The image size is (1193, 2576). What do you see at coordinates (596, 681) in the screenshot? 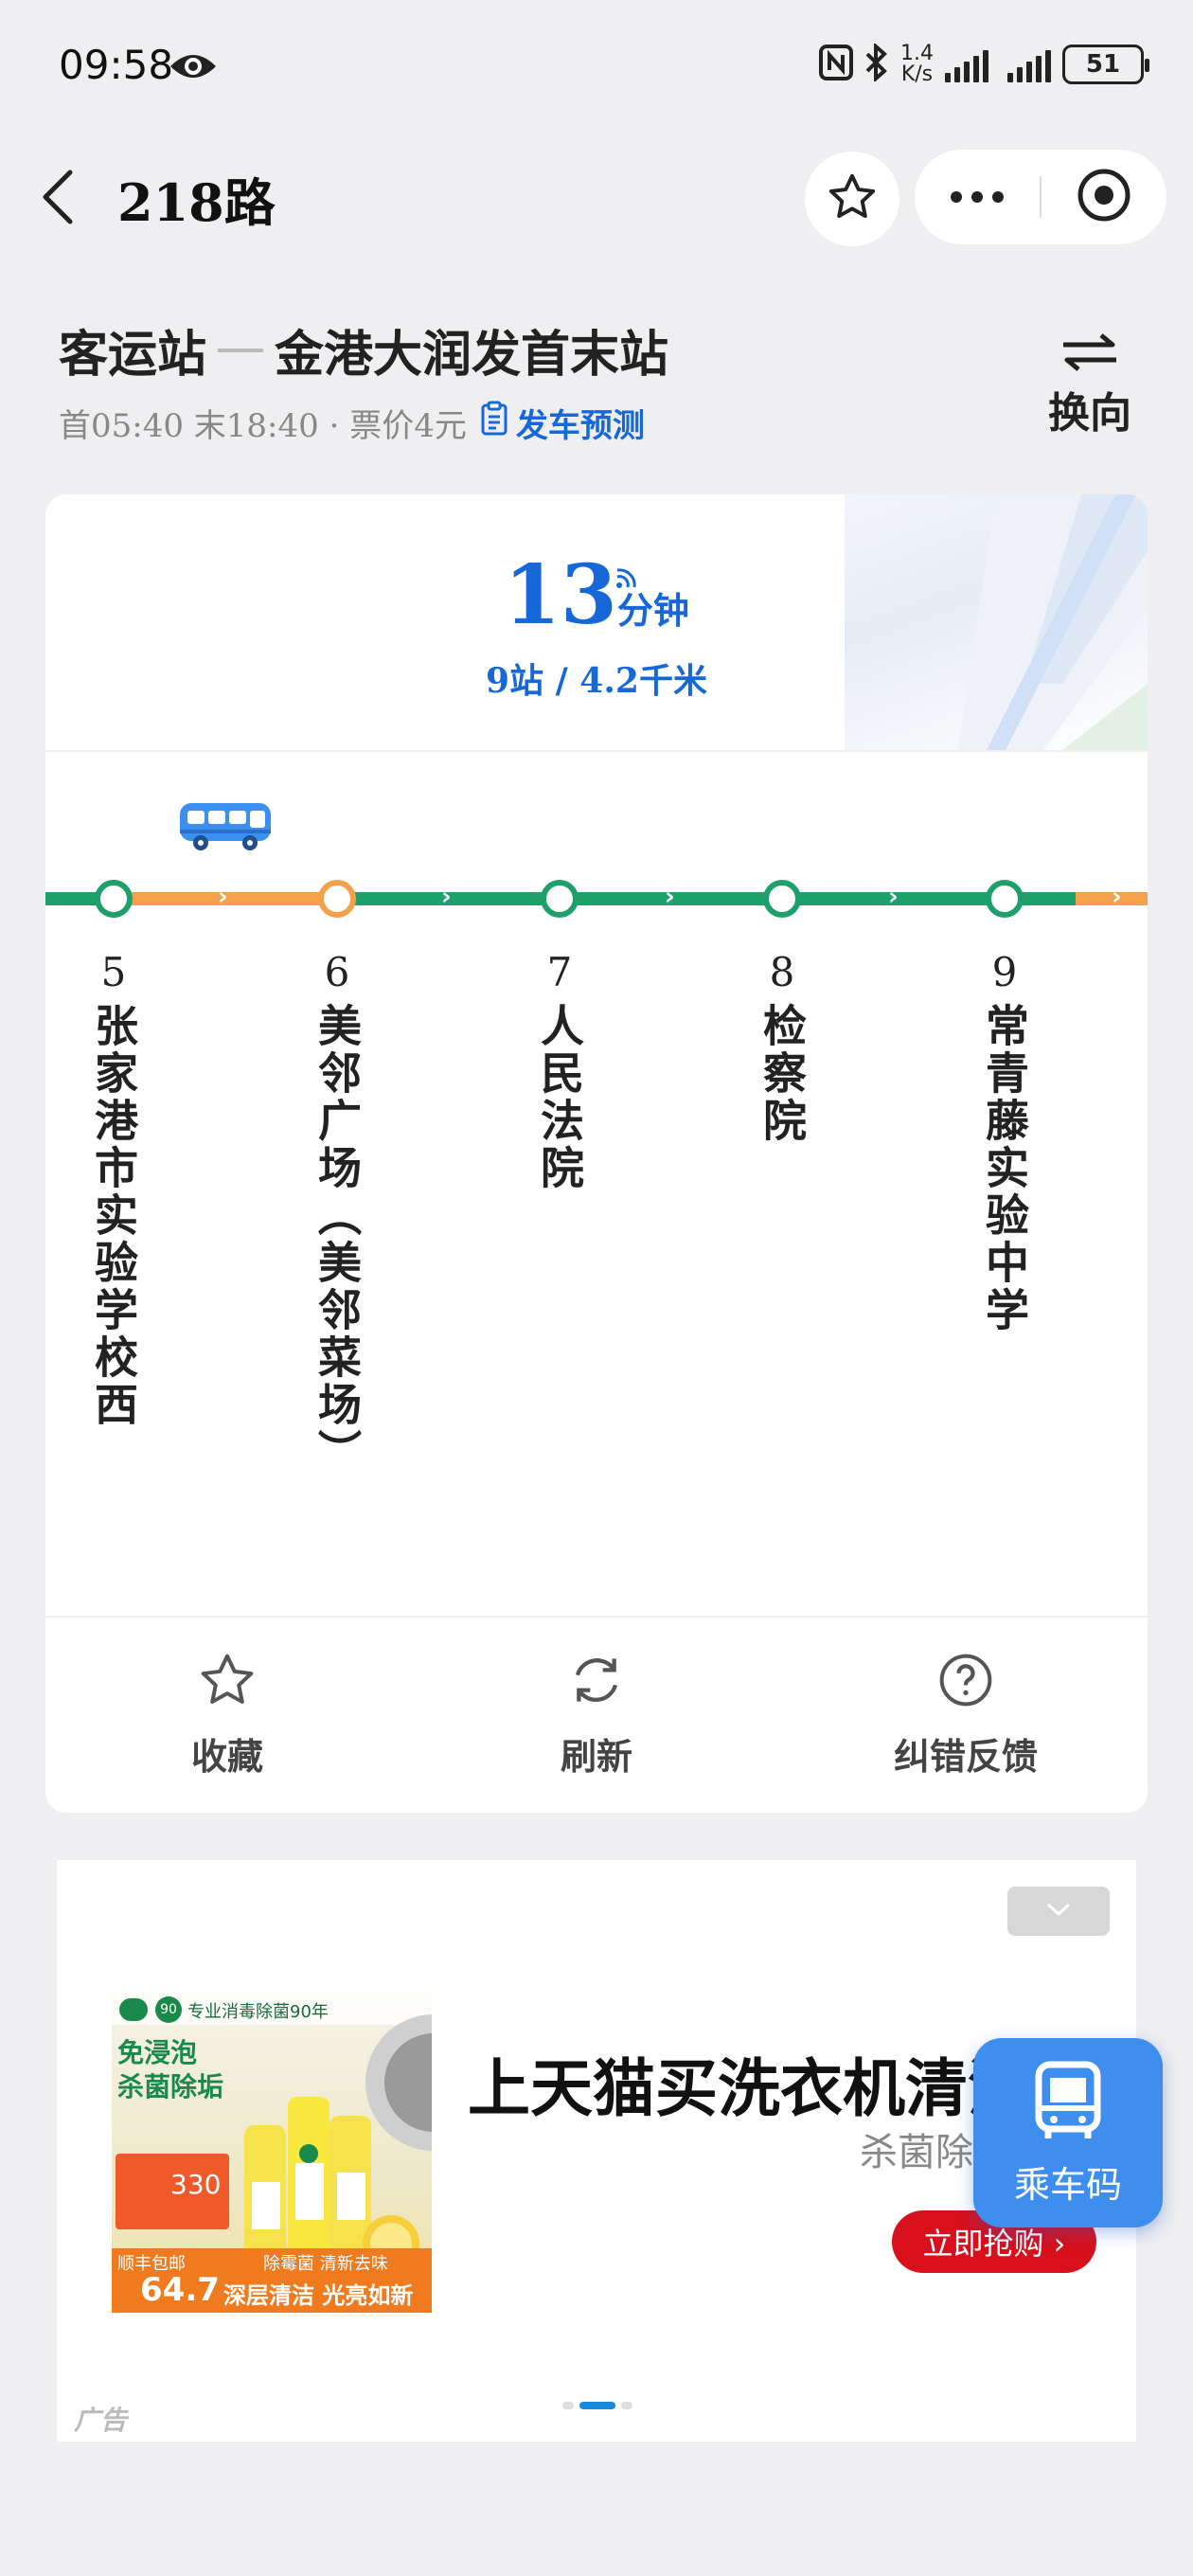
I see `eta-distance: 9站 / 4.2千米` at bounding box center [596, 681].